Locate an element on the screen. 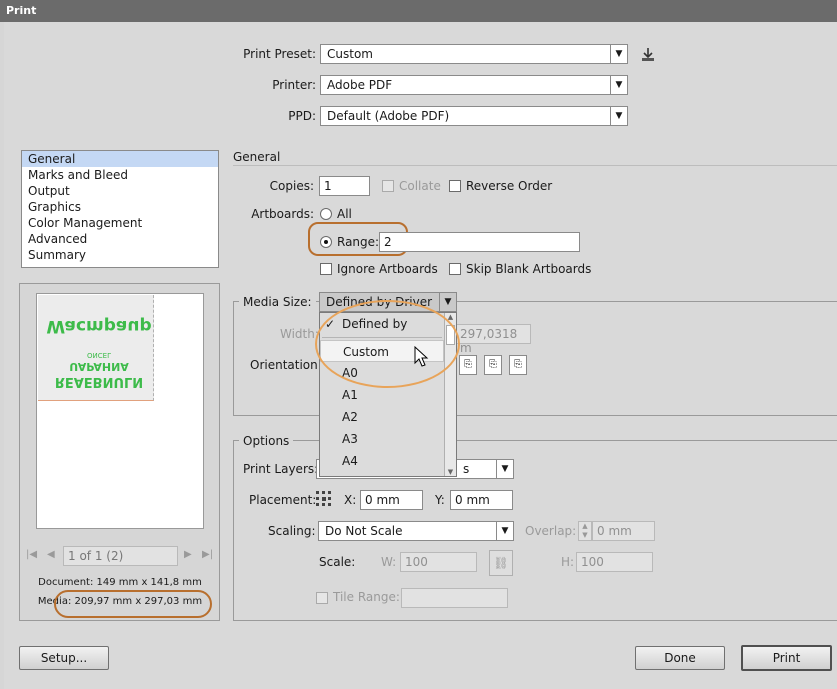 The image size is (837, 689). link-constrain-icon: ⛓ is located at coordinates (501, 563).